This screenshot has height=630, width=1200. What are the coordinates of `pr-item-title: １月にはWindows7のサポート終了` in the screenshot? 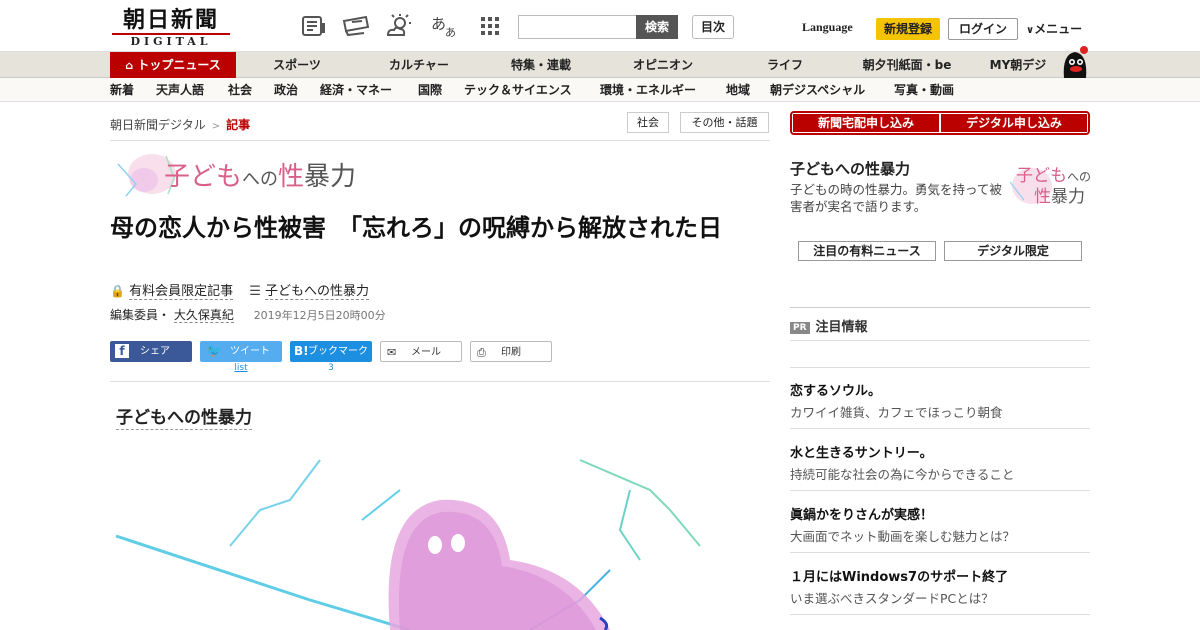 It's located at (899, 575).